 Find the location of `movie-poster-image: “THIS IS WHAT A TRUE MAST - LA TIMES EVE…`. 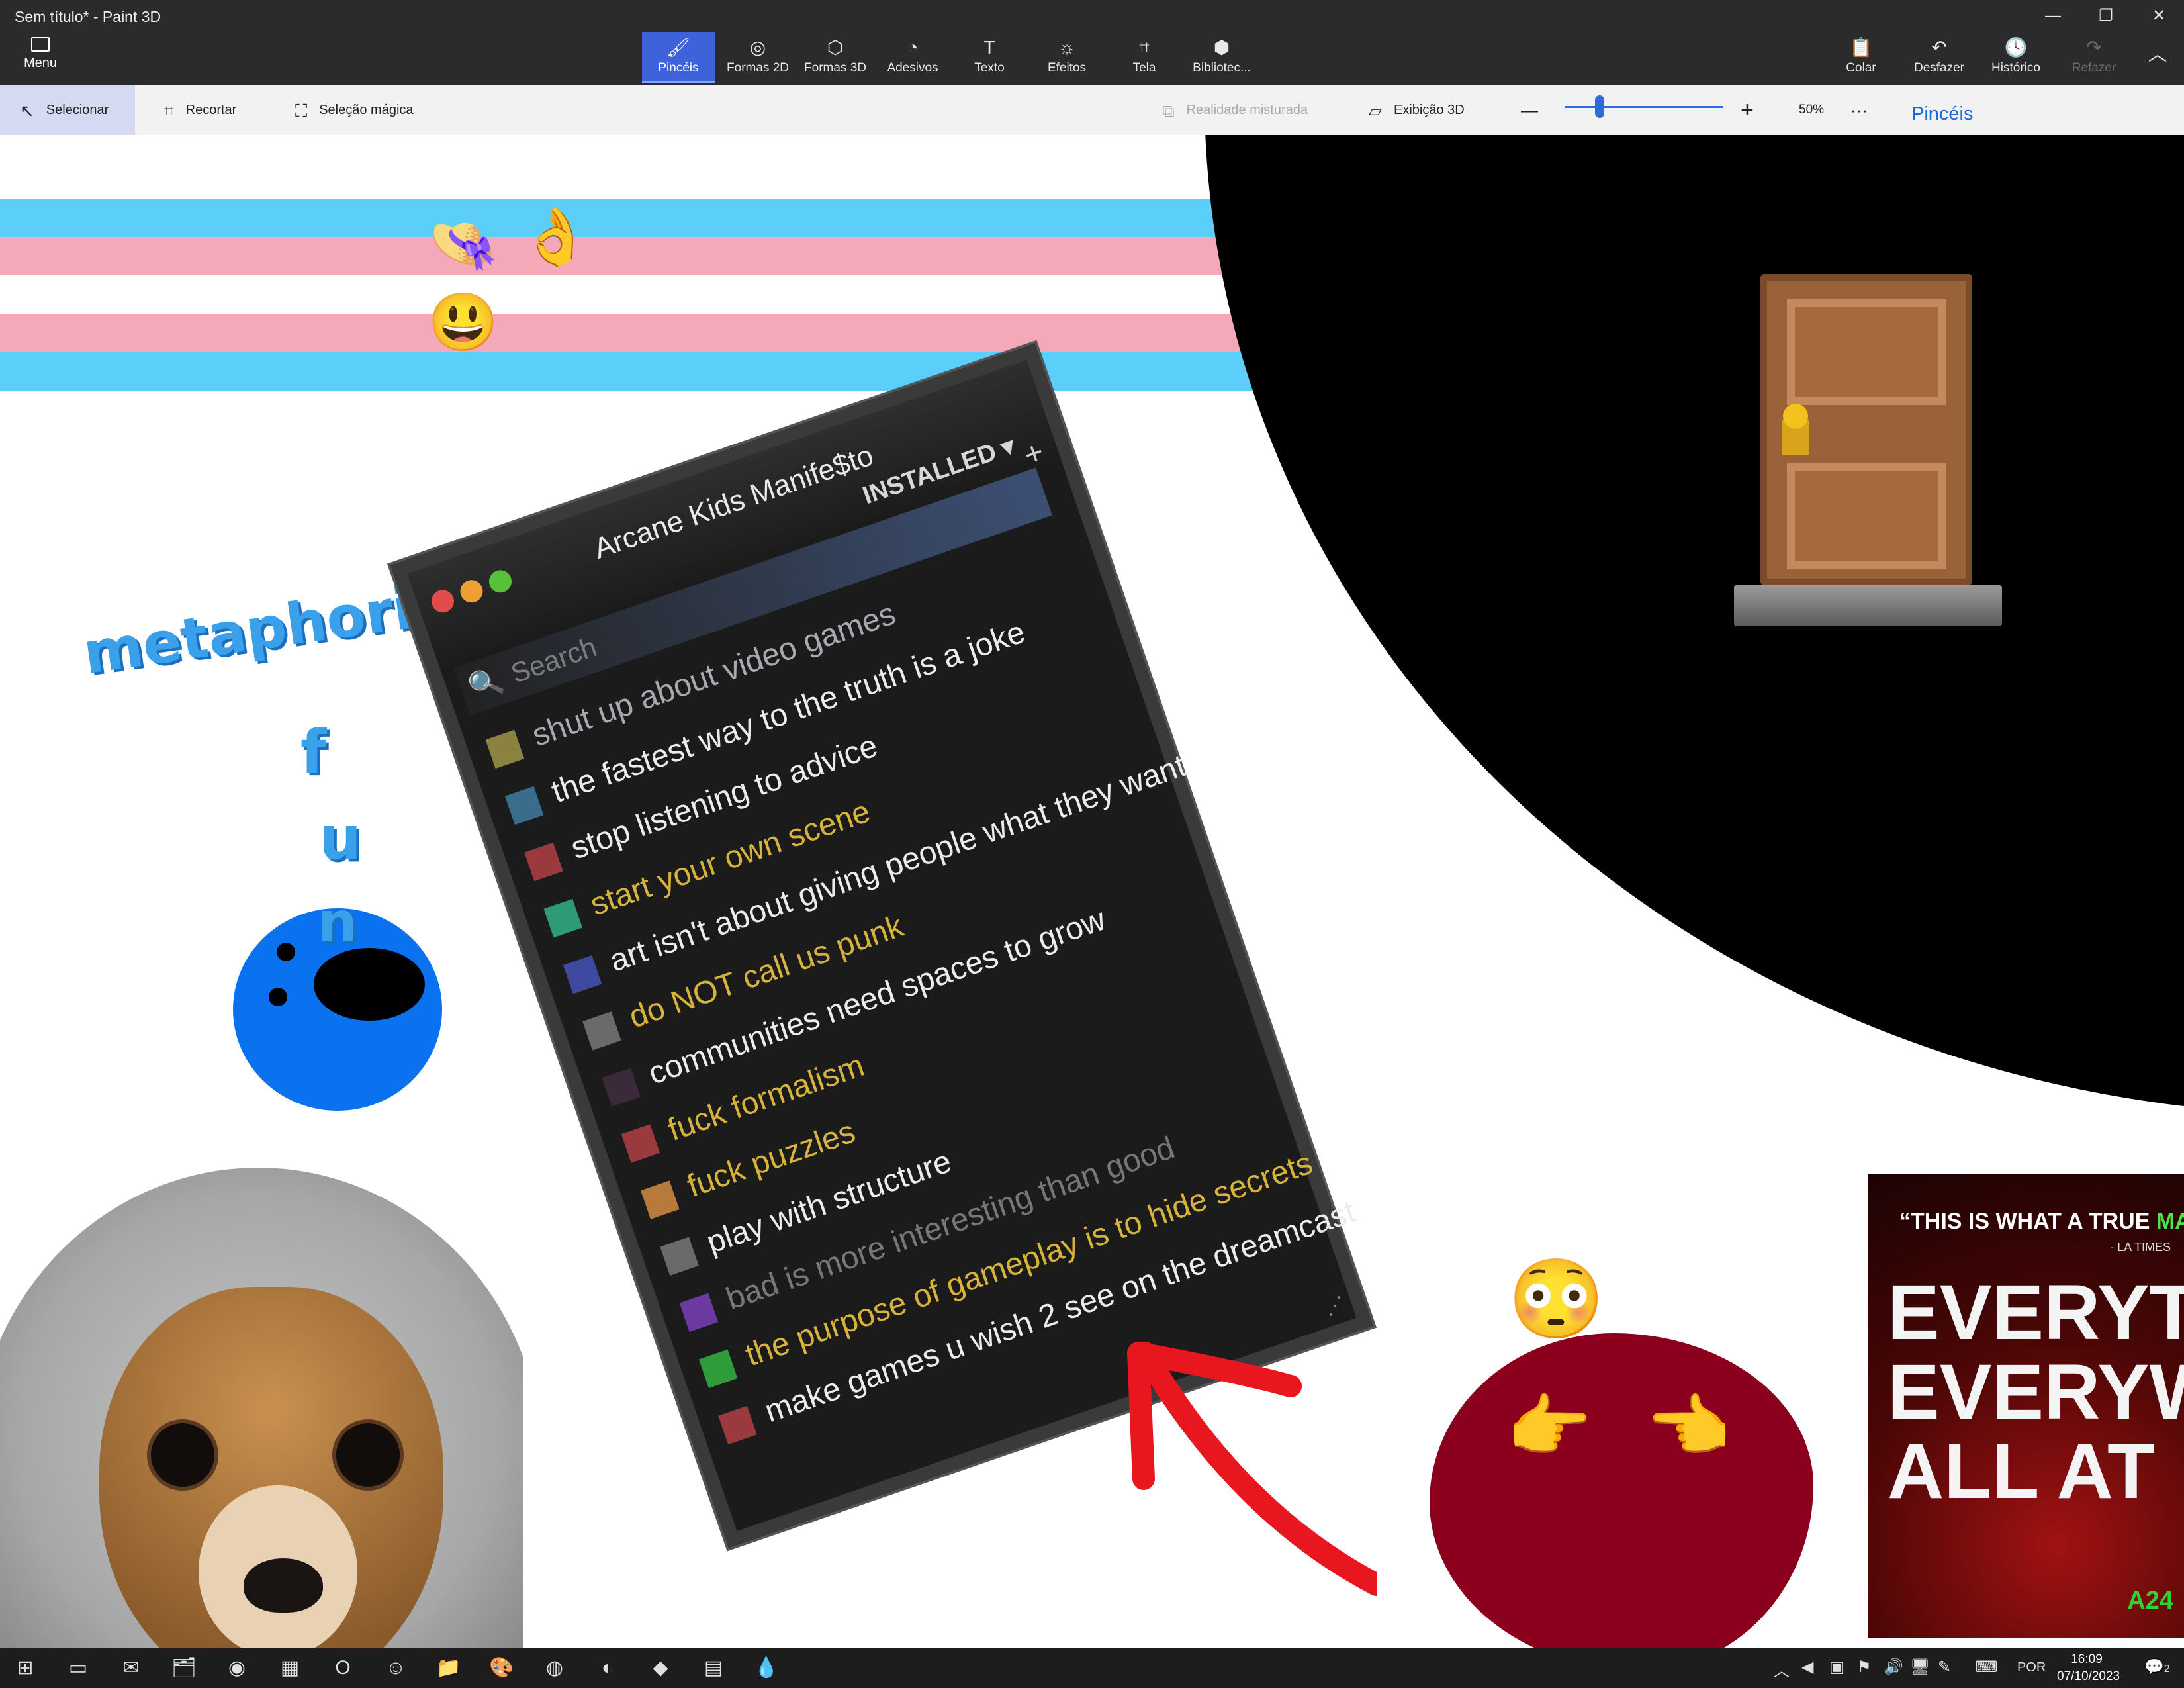

movie-poster-image: “THIS IS WHAT A TRUE MAST - LA TIMES EVE… is located at coordinates (2026, 1406).